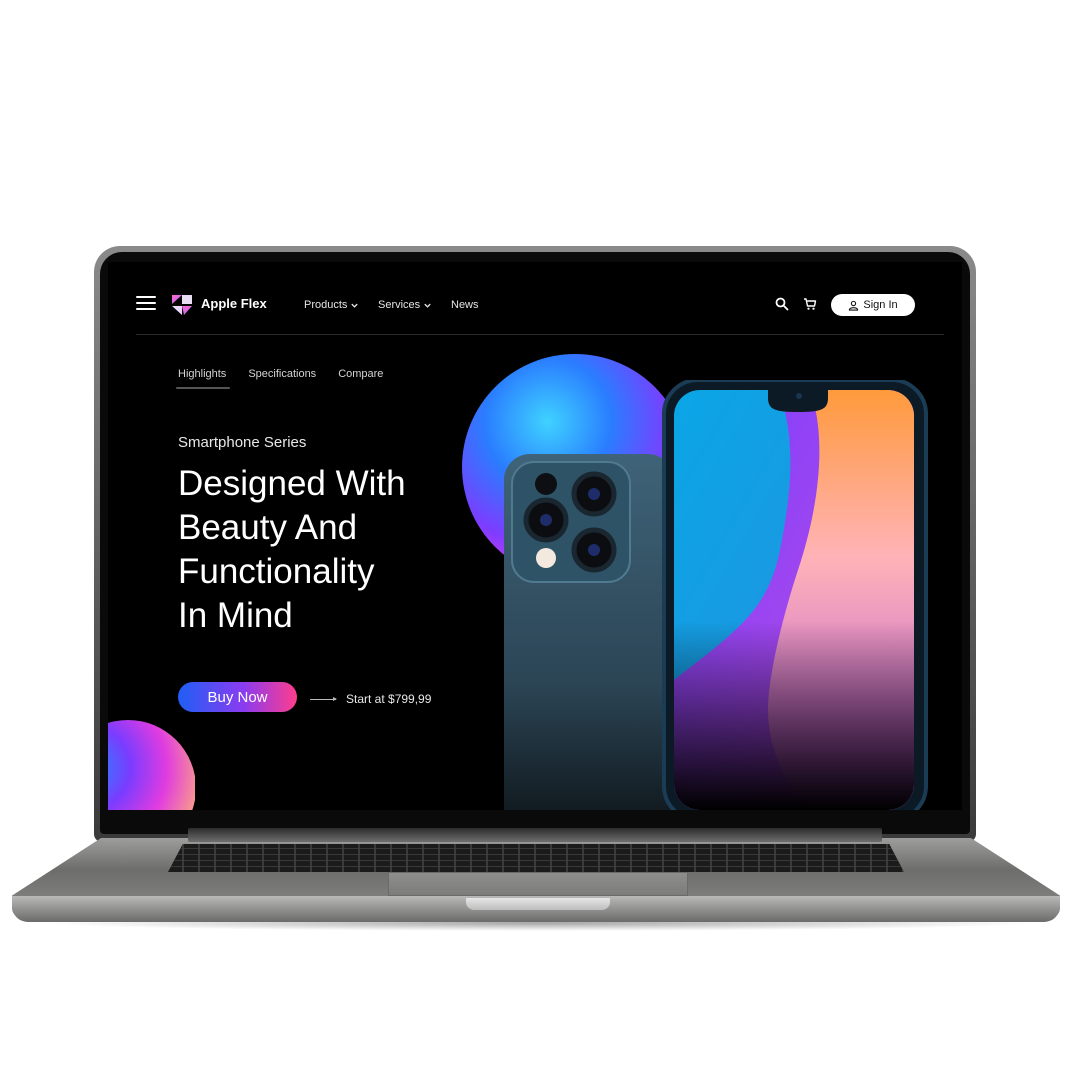 Image resolution: width=1080 pixels, height=1080 pixels. I want to click on tab-specifications: Specifications, so click(282, 374).